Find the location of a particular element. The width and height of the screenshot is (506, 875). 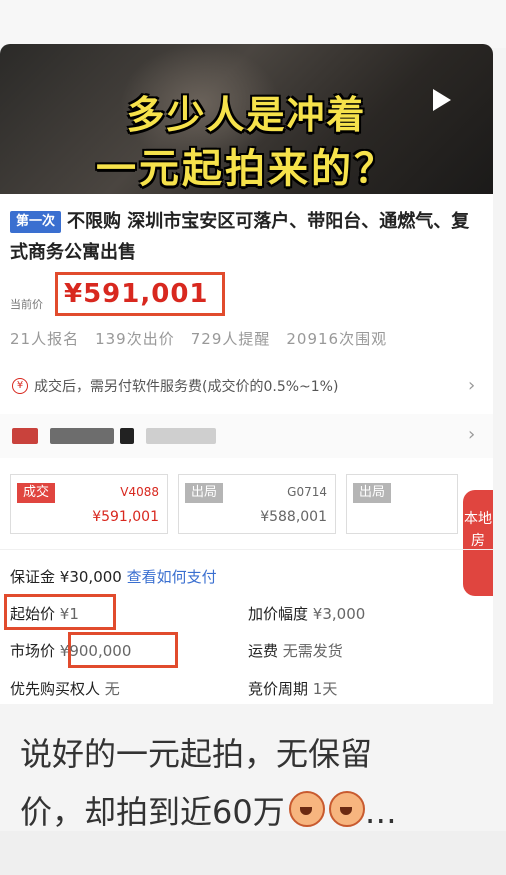

bid-price: ¥588,001 is located at coordinates (293, 517).